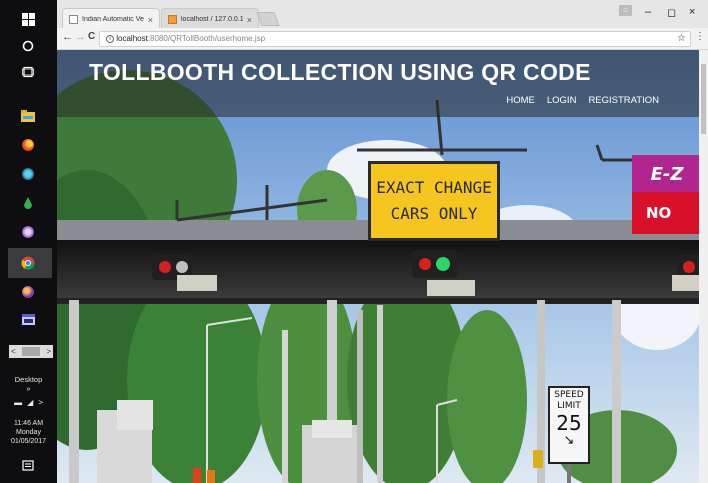  I want to click on speed-value: 25, so click(569, 423).